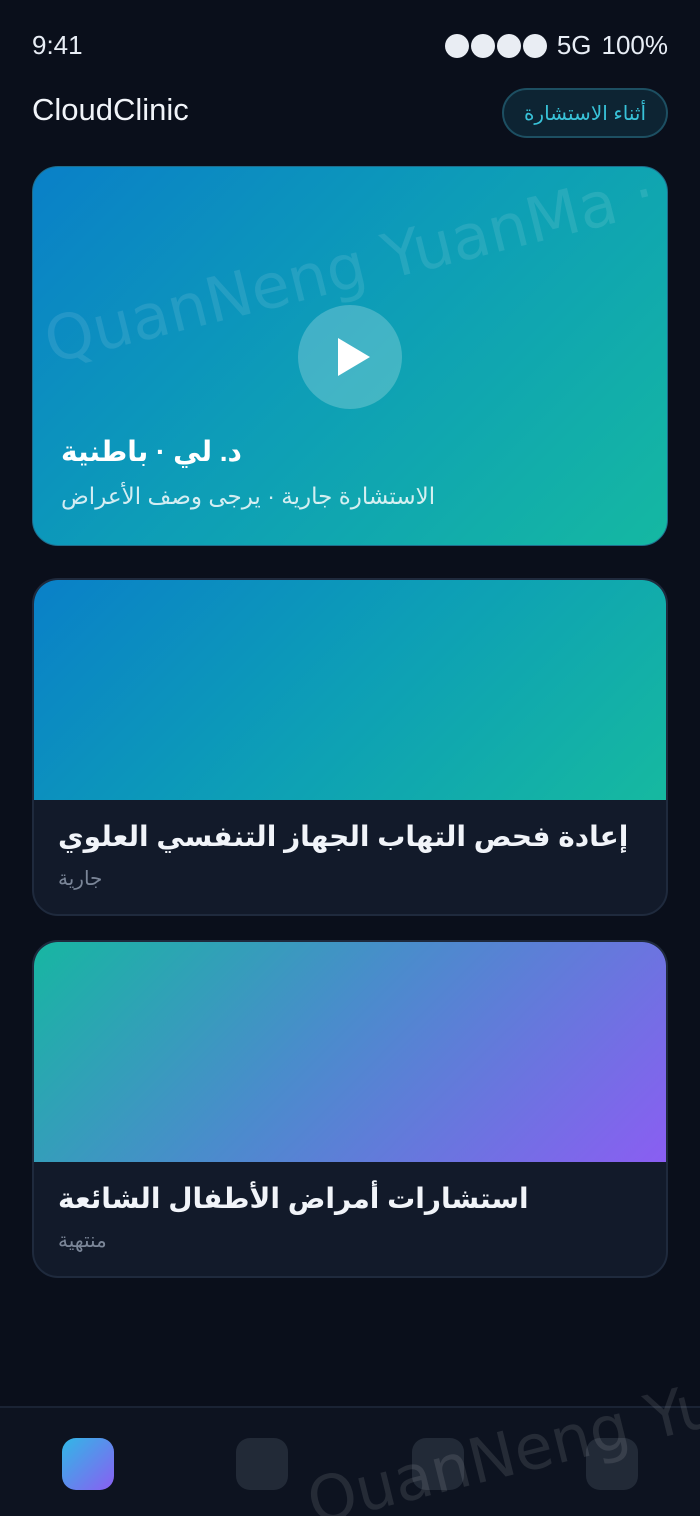 The height and width of the screenshot is (1516, 700). Describe the element at coordinates (82, 1241) in the screenshot. I see `consultation-status: منتهية` at that location.